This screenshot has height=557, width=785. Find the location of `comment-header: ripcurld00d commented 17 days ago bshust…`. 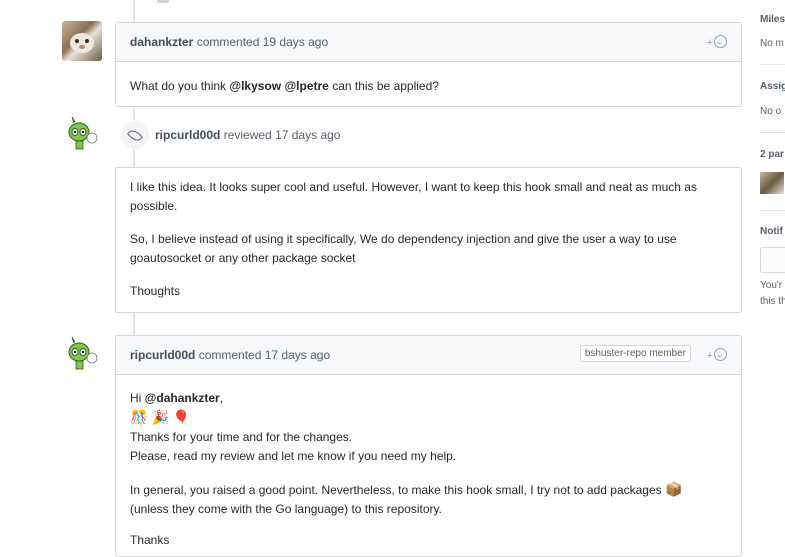

comment-header: ripcurld00d commented 17 days ago bshust… is located at coordinates (428, 355).